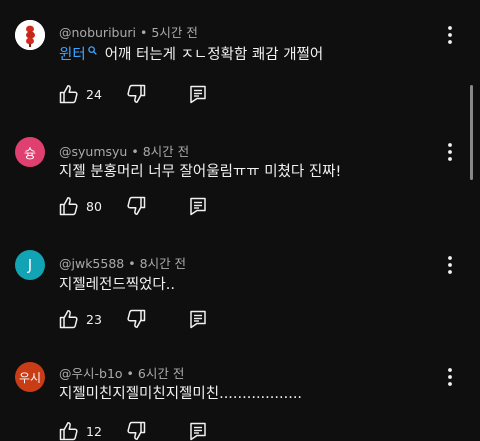 This screenshot has width=480, height=441. I want to click on comment-text: 지젤 분홍머리 너무 잘어울림ㅠㅠ 미쳤다 진짜!, so click(200, 170).